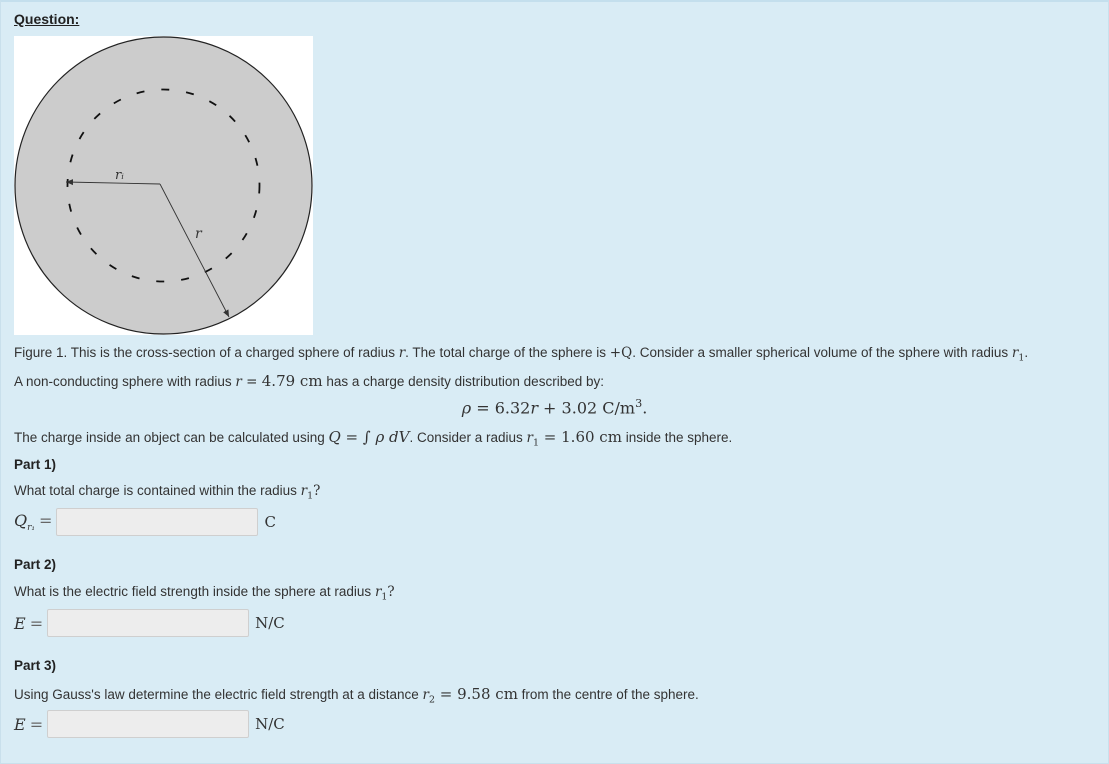 The width and height of the screenshot is (1109, 764). What do you see at coordinates (554, 407) in the screenshot?
I see `density-formula: ρ = 6.32r + 3.02 C/m3.` at bounding box center [554, 407].